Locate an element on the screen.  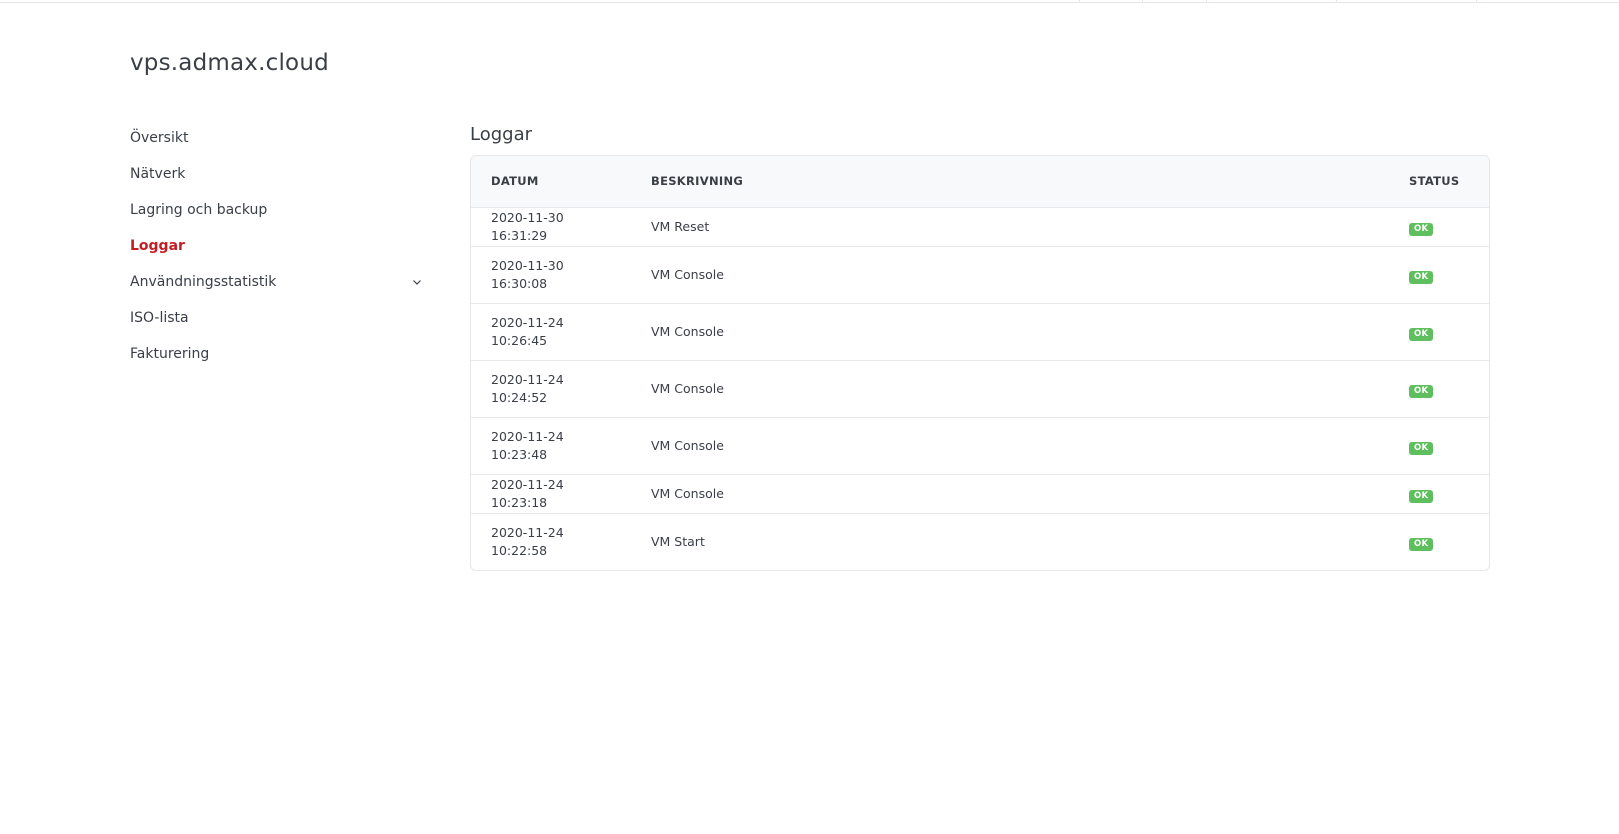
sidebar-item-anvandningsstatistik: Användningsstatistik is located at coordinates (280, 284).